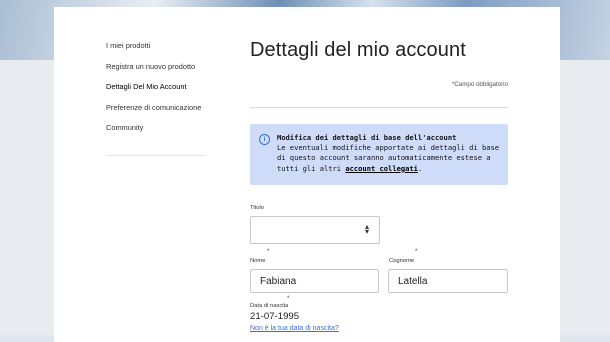 The width and height of the screenshot is (610, 342). What do you see at coordinates (288, 299) in the screenshot?
I see `dob-required-marker: *` at bounding box center [288, 299].